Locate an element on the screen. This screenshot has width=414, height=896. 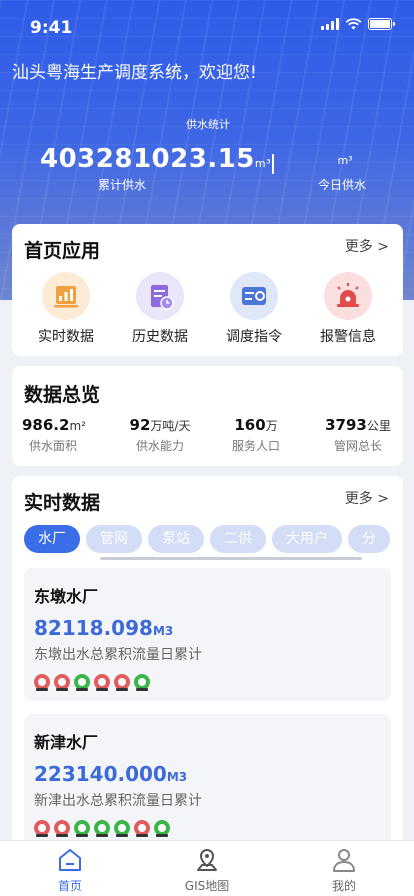
signal-icon is located at coordinates (330, 24).